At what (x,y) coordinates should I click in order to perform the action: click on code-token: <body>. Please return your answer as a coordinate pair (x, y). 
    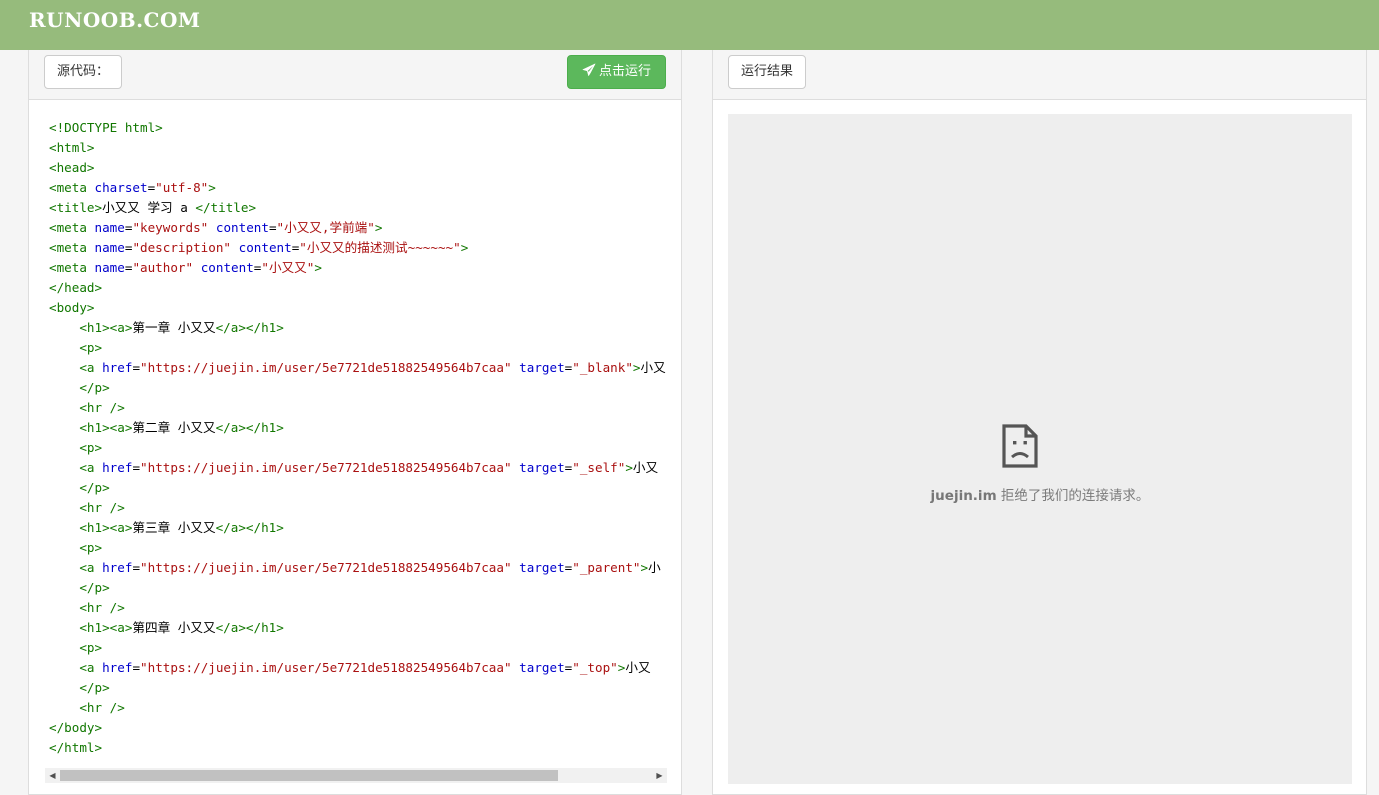
    Looking at the image, I should click on (72, 307).